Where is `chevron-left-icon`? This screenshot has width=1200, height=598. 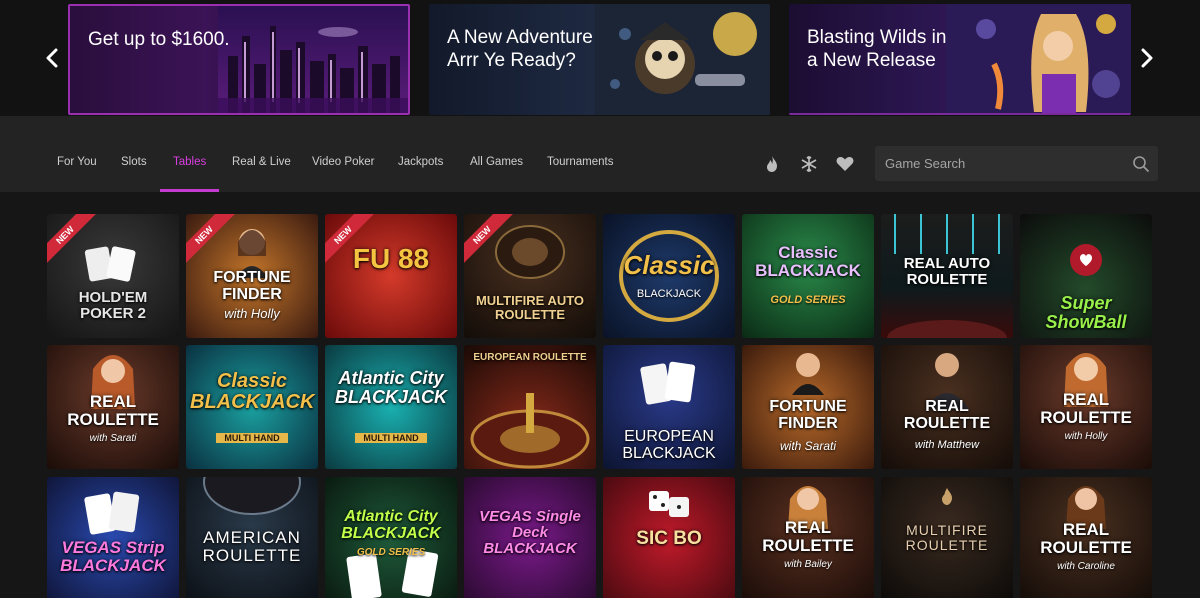
chevron-left-icon is located at coordinates (52, 58).